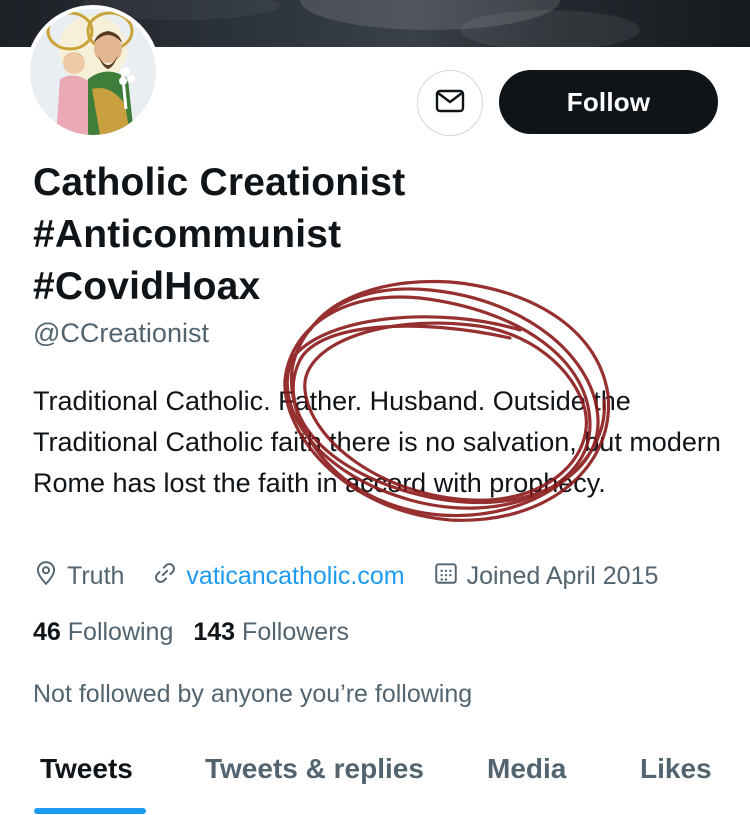 The height and width of the screenshot is (815, 750). Describe the element at coordinates (526, 769) in the screenshot. I see `tab-media: Media` at that location.